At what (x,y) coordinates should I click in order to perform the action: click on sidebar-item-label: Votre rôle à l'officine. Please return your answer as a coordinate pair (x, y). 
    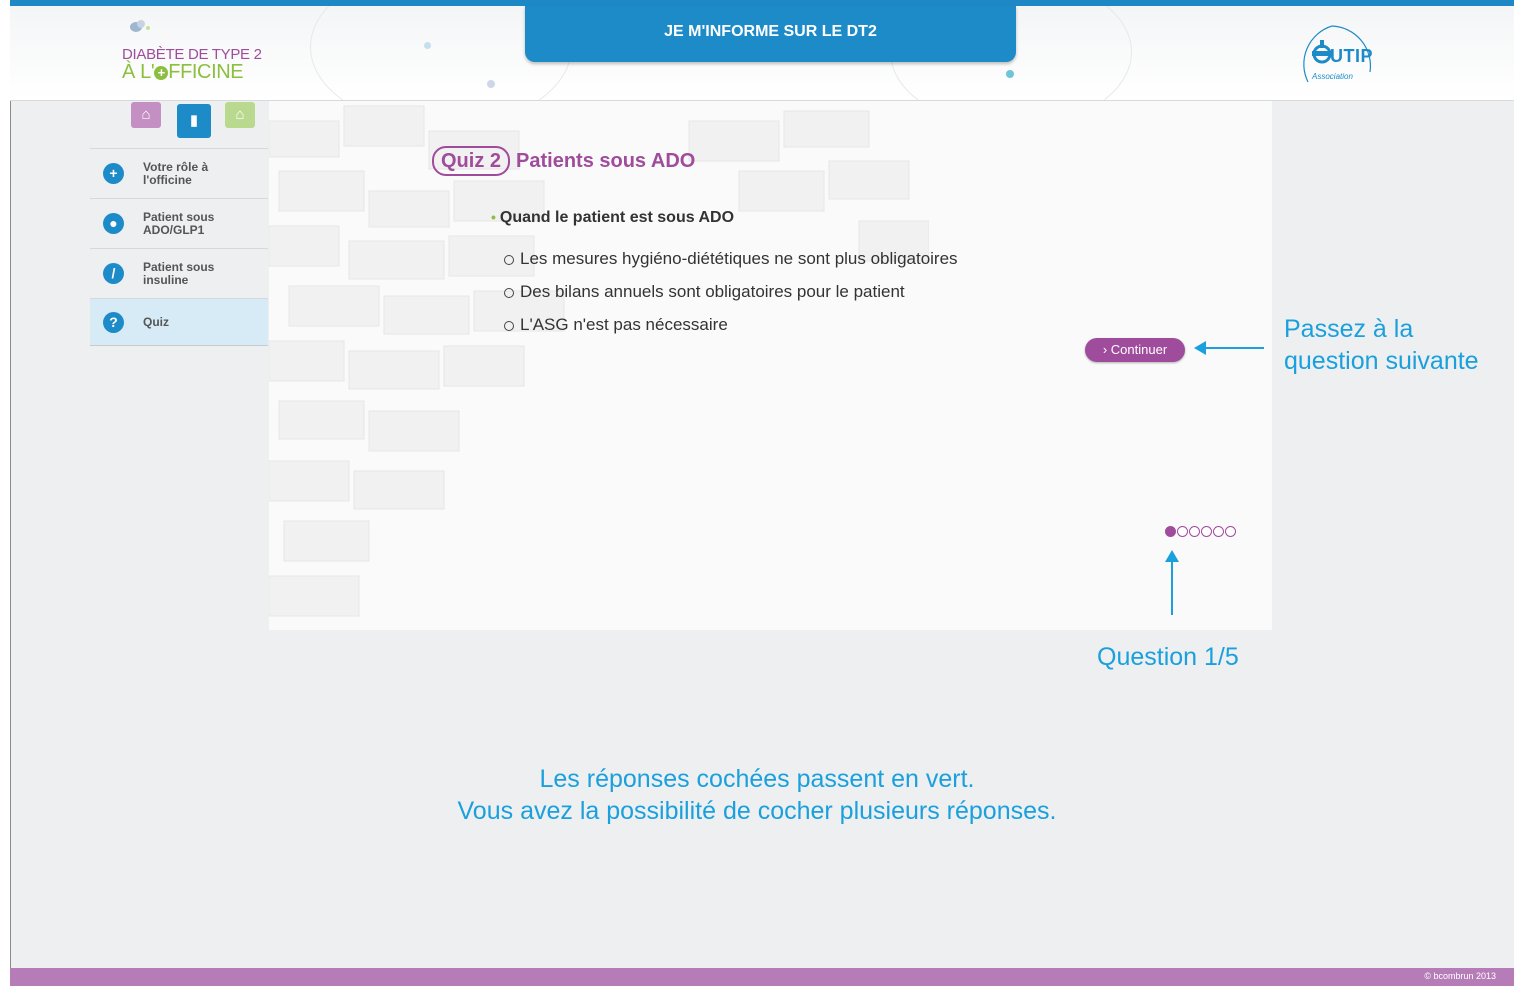
    Looking at the image, I should click on (176, 173).